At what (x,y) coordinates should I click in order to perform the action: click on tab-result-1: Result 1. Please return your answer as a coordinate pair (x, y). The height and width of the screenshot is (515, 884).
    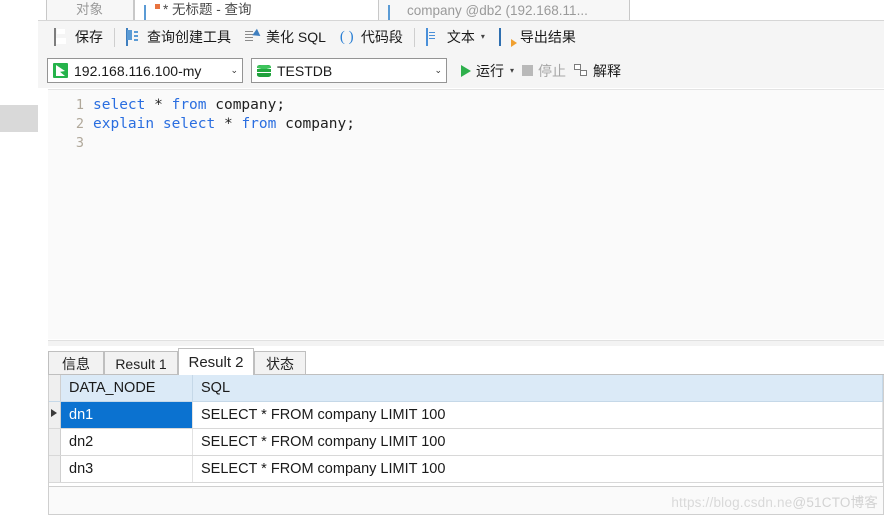
    Looking at the image, I should click on (141, 363).